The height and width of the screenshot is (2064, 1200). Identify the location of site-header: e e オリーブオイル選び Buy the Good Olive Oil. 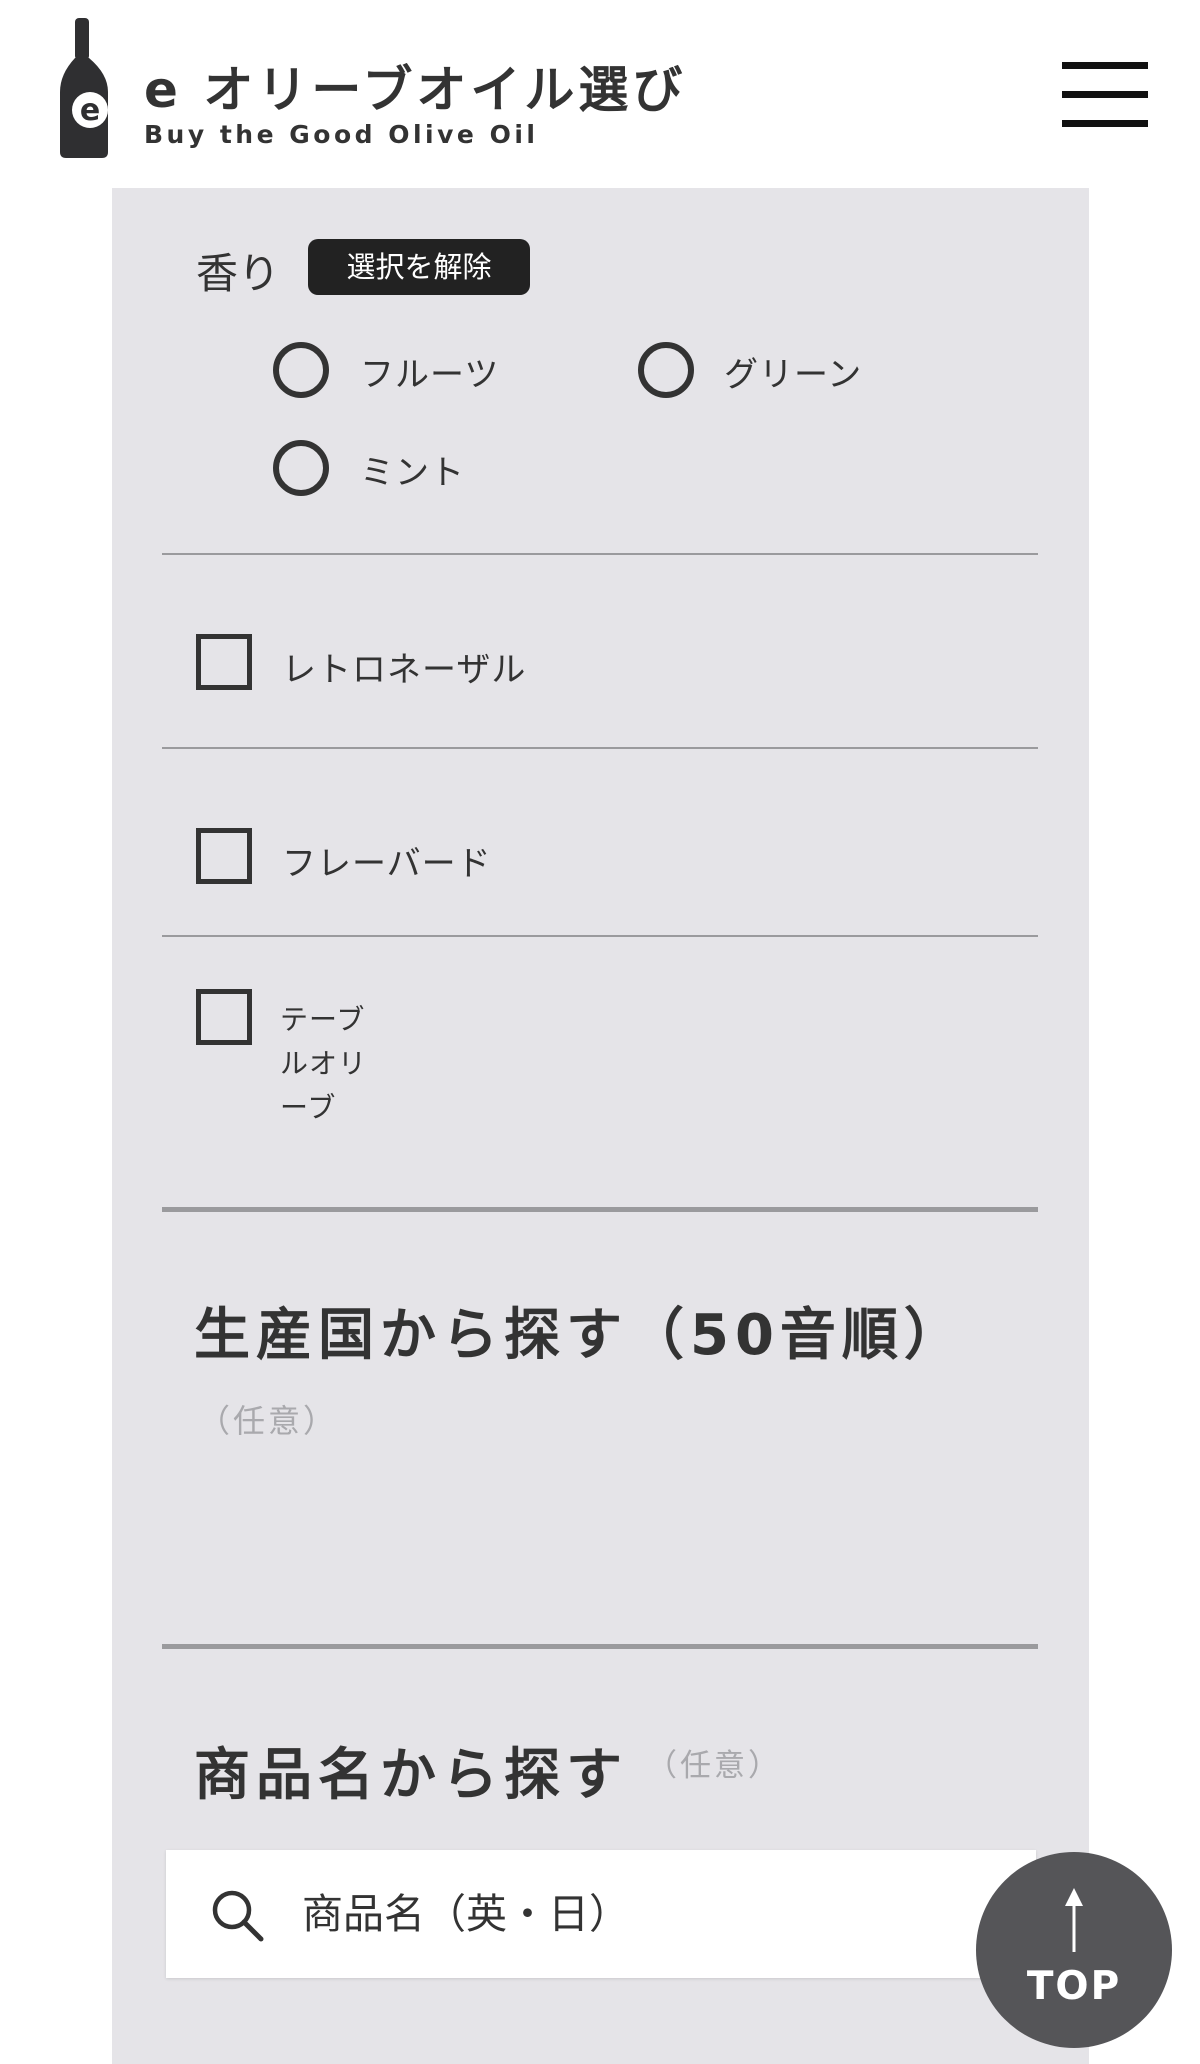
(600, 94).